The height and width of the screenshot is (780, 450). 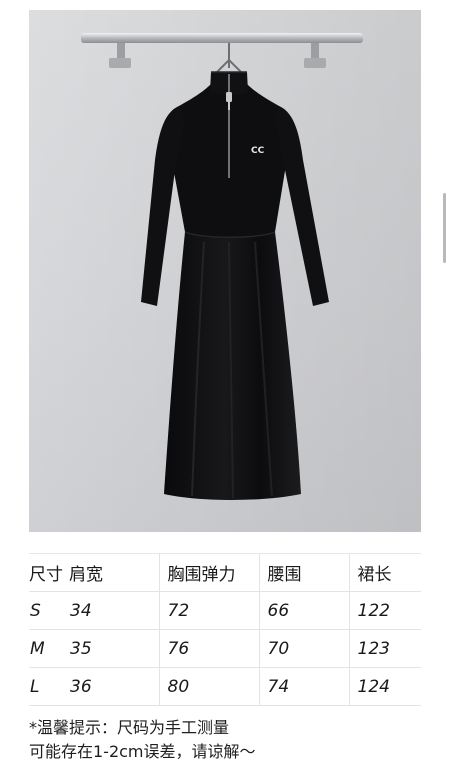 What do you see at coordinates (444, 228) in the screenshot?
I see `scrollbar` at bounding box center [444, 228].